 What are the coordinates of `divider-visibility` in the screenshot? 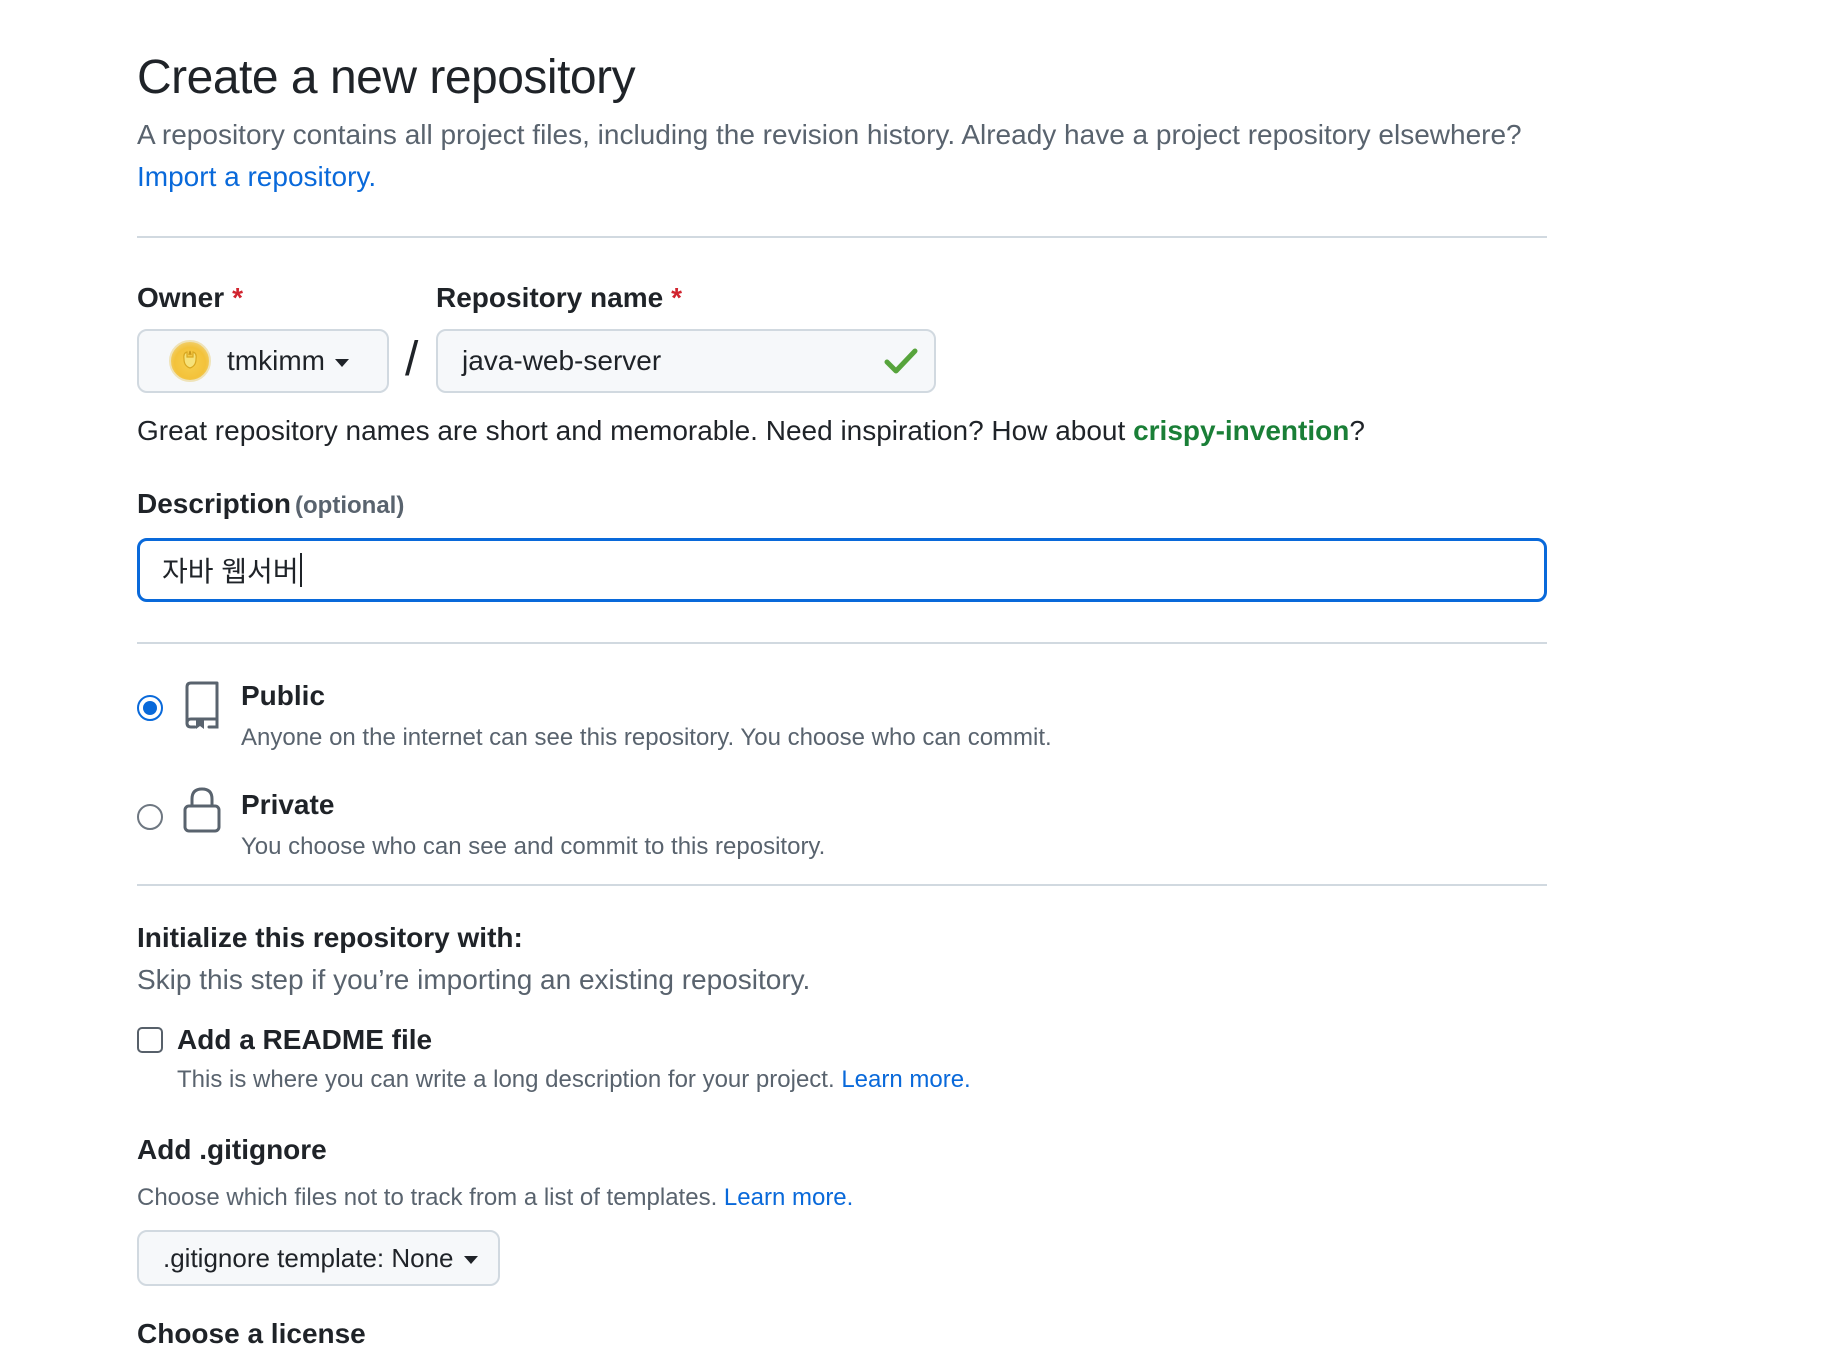 It's located at (842, 885).